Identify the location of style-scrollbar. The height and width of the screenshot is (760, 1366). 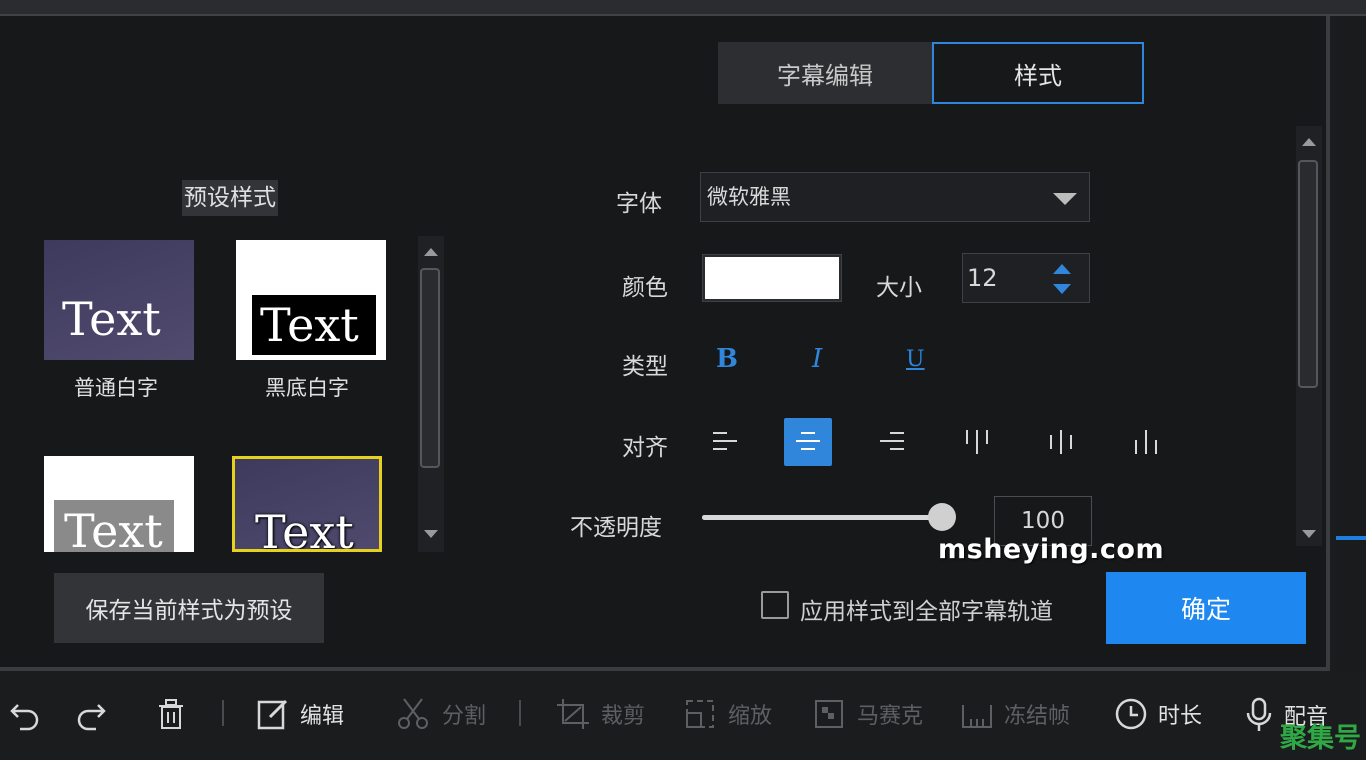
(1309, 336).